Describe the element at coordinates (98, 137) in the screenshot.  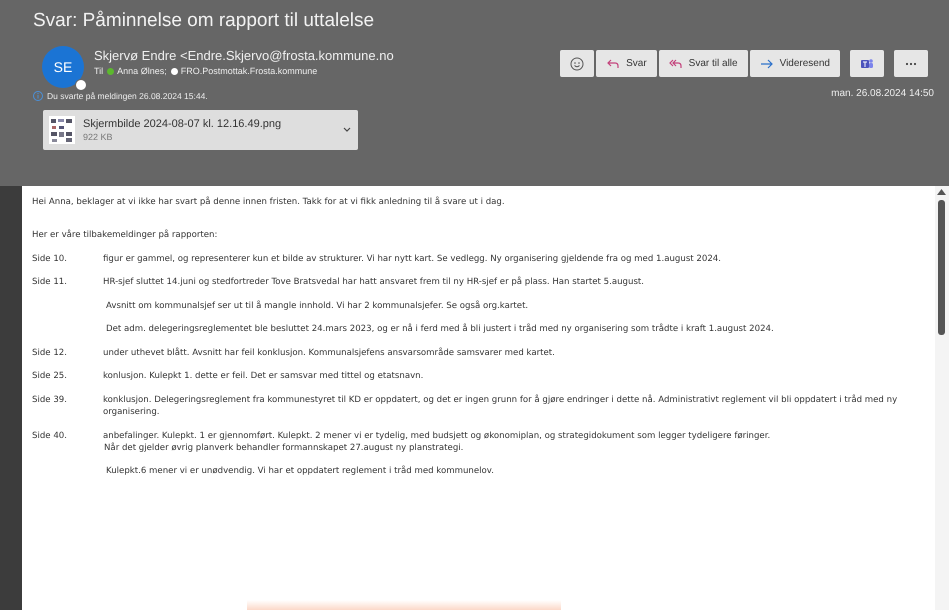
I see `attachment-size: 922 KB` at that location.